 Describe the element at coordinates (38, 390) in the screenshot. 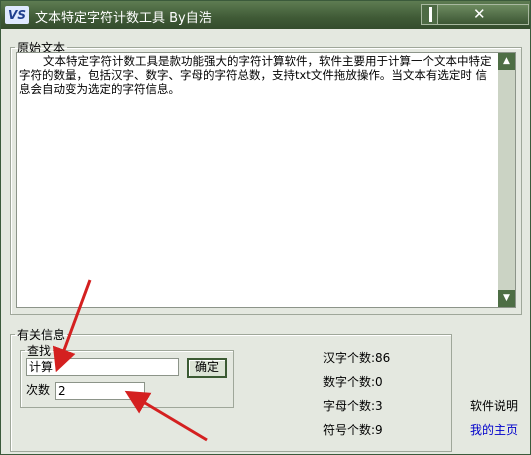

I see `count-label: 次数` at that location.